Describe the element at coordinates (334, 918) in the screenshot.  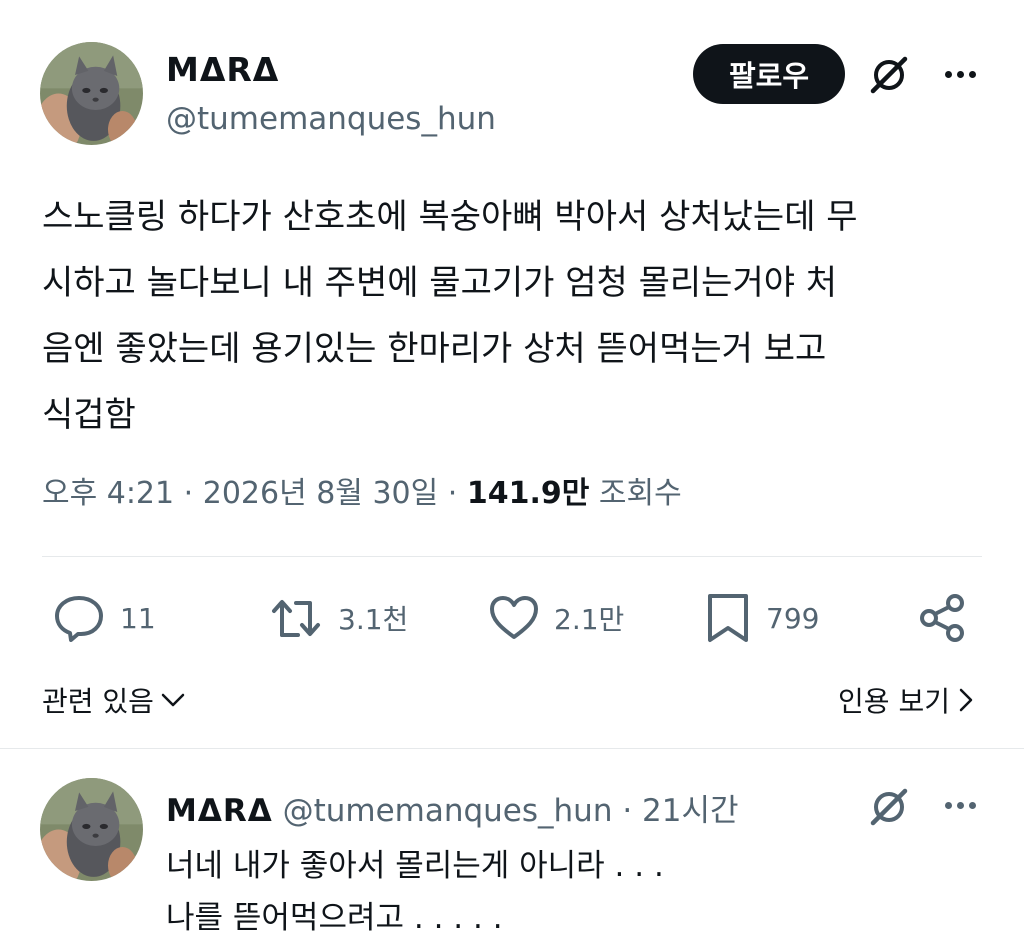
I see `reply-text-line: 나를 뜯어먹으려고 . . . . .` at that location.